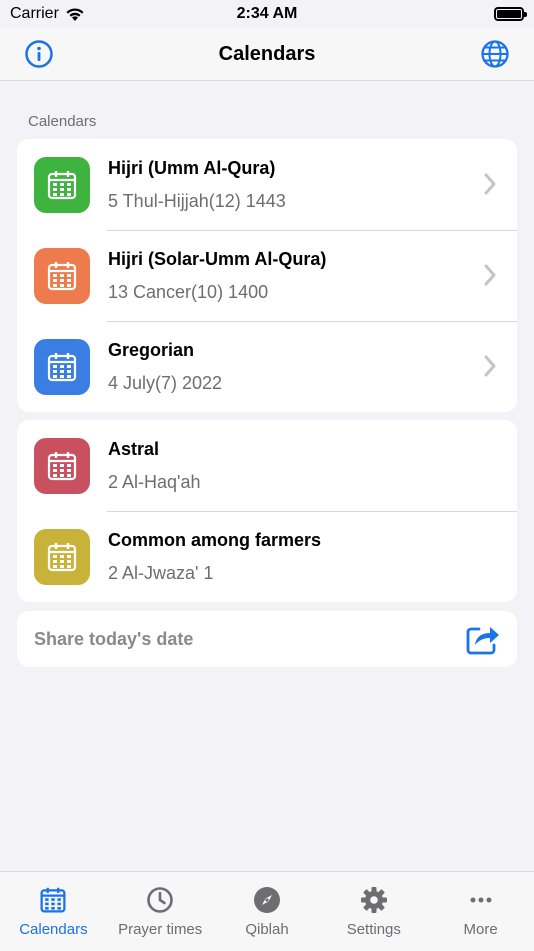  I want to click on globe-icon, so click(495, 54).